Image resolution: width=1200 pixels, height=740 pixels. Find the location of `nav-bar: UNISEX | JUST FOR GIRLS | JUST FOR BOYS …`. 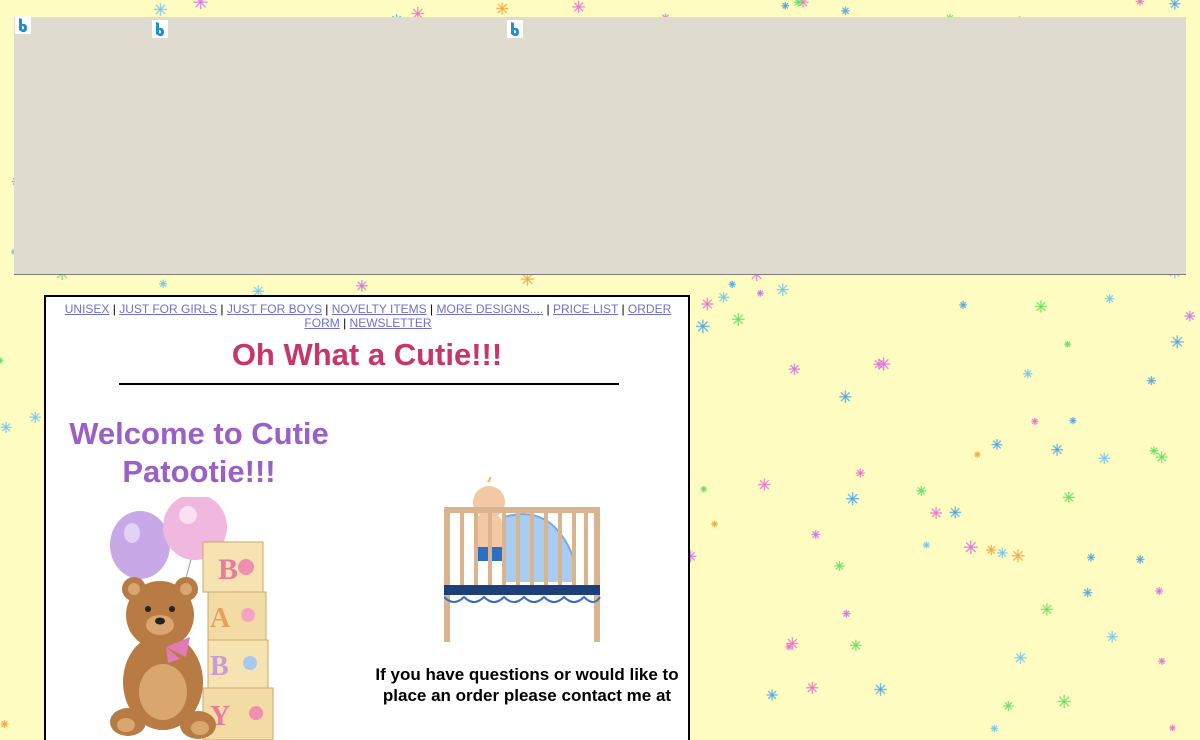

nav-bar: UNISEX | JUST FOR GIRLS | JUST FOR BOYS … is located at coordinates (368, 316).